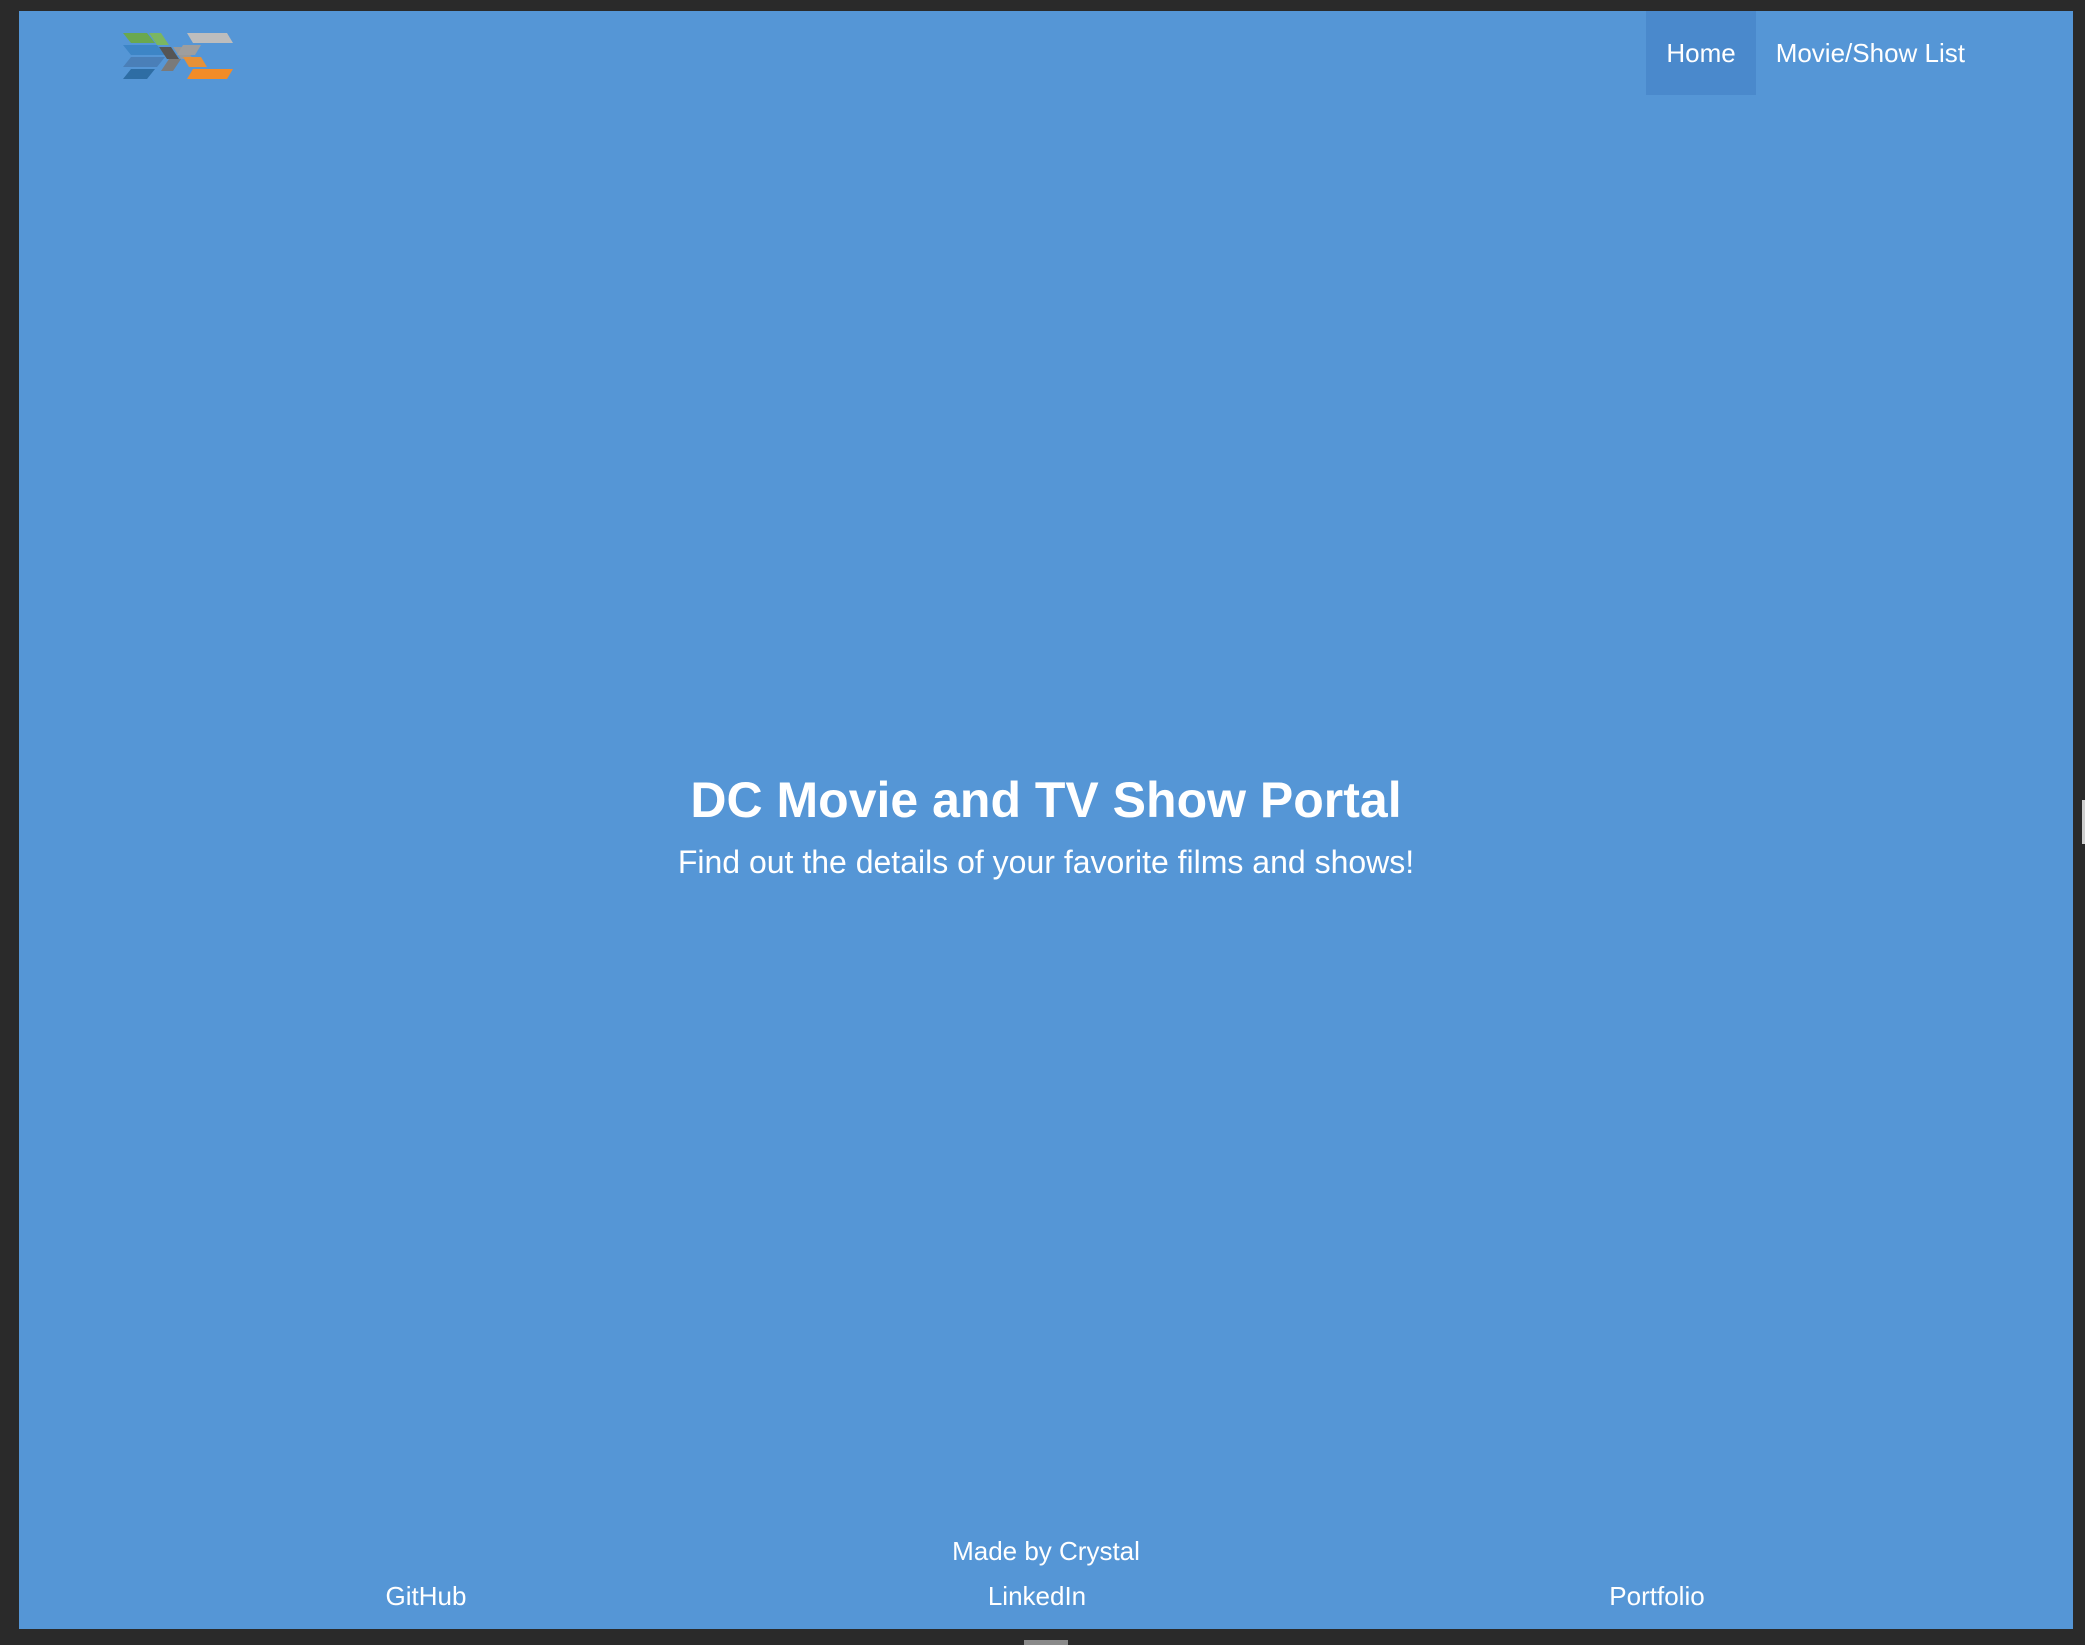  Describe the element at coordinates (426, 1596) in the screenshot. I see `github-link: GitHub` at that location.